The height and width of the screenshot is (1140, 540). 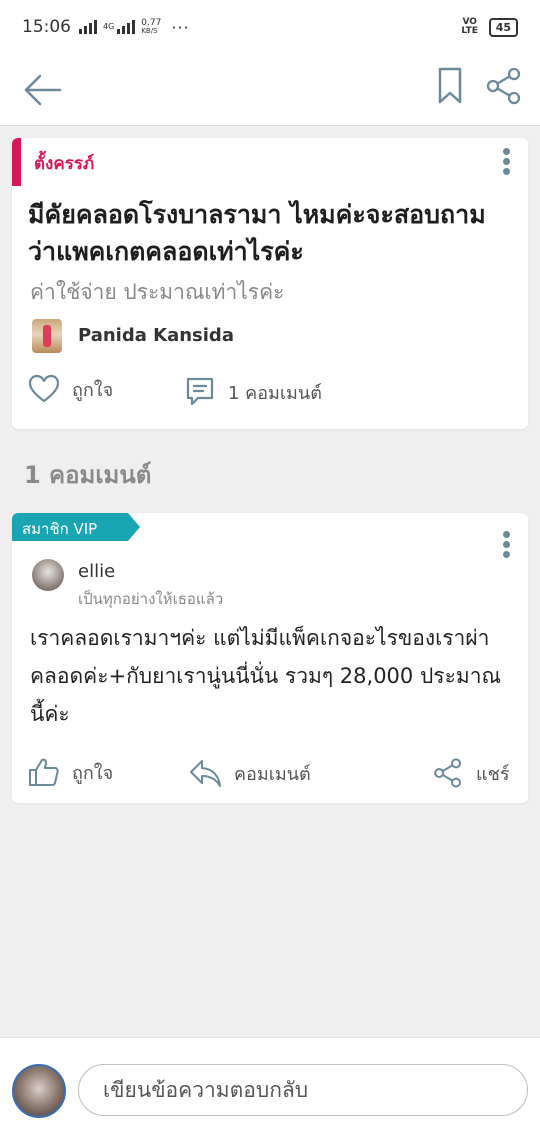 I want to click on post-subtitle: ค่าใช้จ่าย ประมาณเท่าไรค่ะ, so click(x=157, y=292).